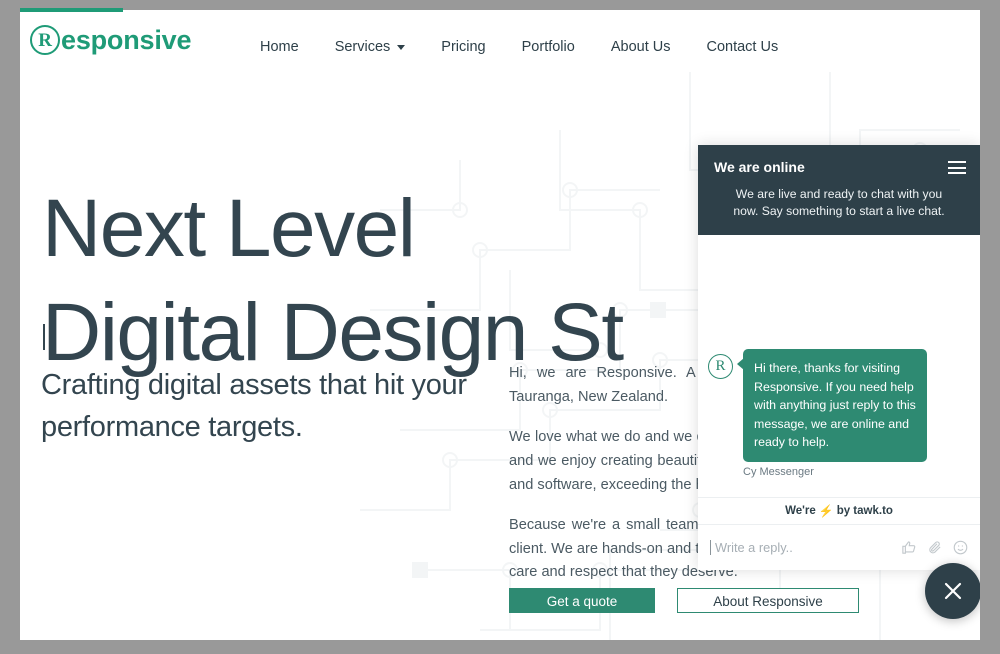  Describe the element at coordinates (44, 337) in the screenshot. I see `typing-cursor` at that location.